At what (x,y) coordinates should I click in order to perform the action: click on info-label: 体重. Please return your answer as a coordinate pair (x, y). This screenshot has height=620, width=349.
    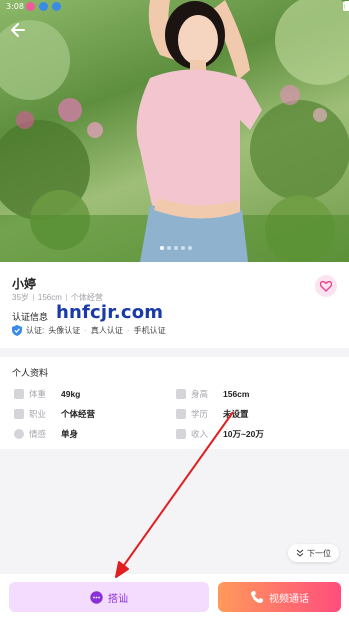
    Looking at the image, I should click on (38, 394).